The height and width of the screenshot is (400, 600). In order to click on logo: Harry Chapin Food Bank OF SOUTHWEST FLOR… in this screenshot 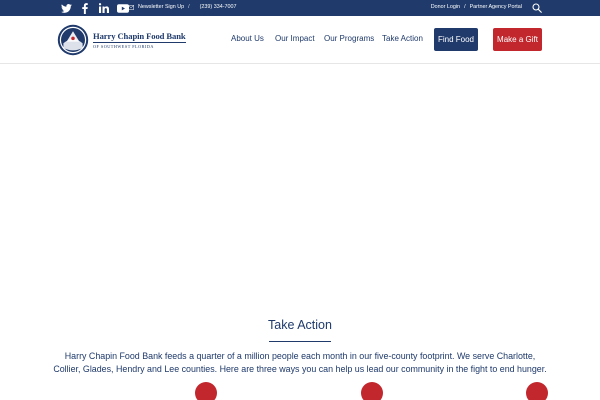, I will do `click(121, 40)`.